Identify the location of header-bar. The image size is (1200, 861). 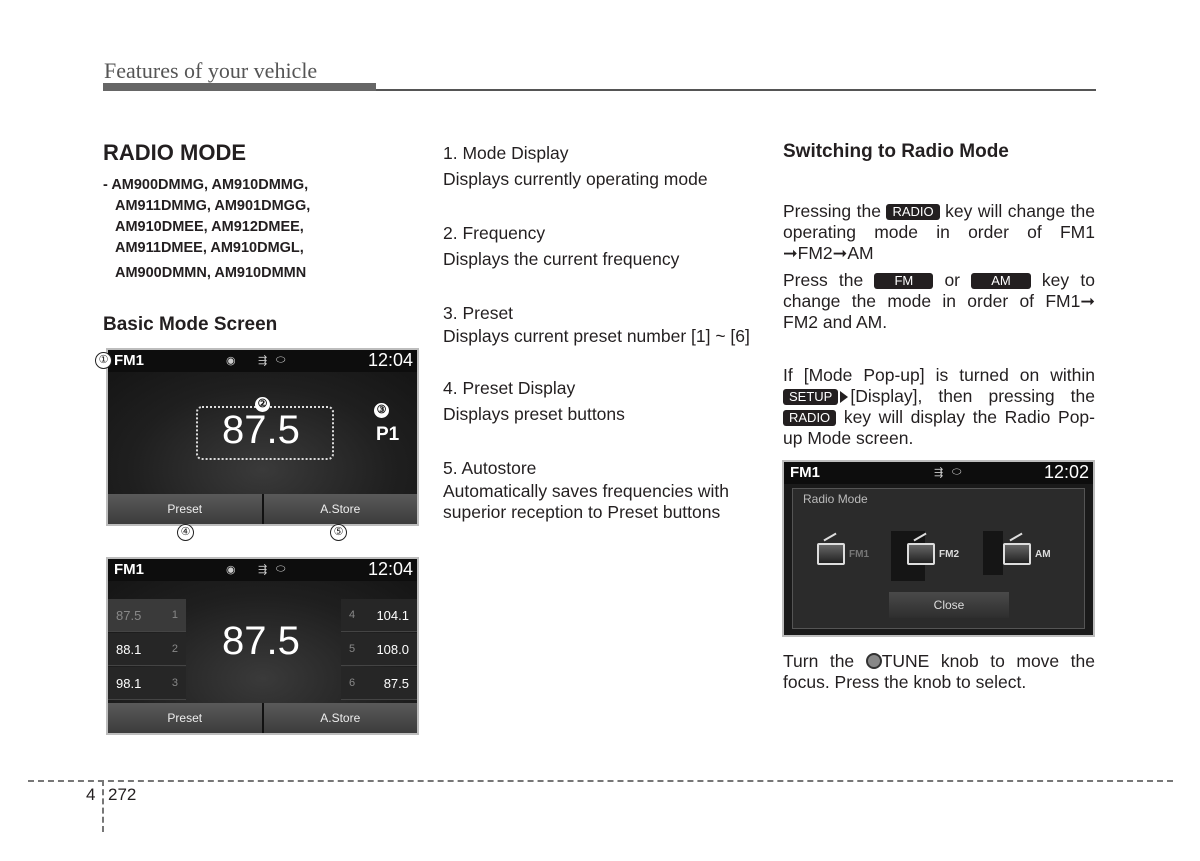
(239, 87).